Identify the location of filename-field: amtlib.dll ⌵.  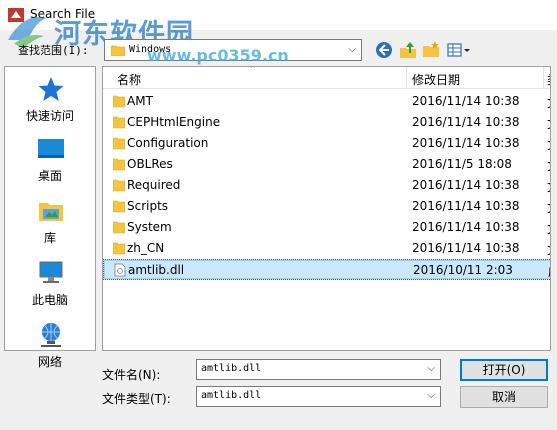
(318, 369).